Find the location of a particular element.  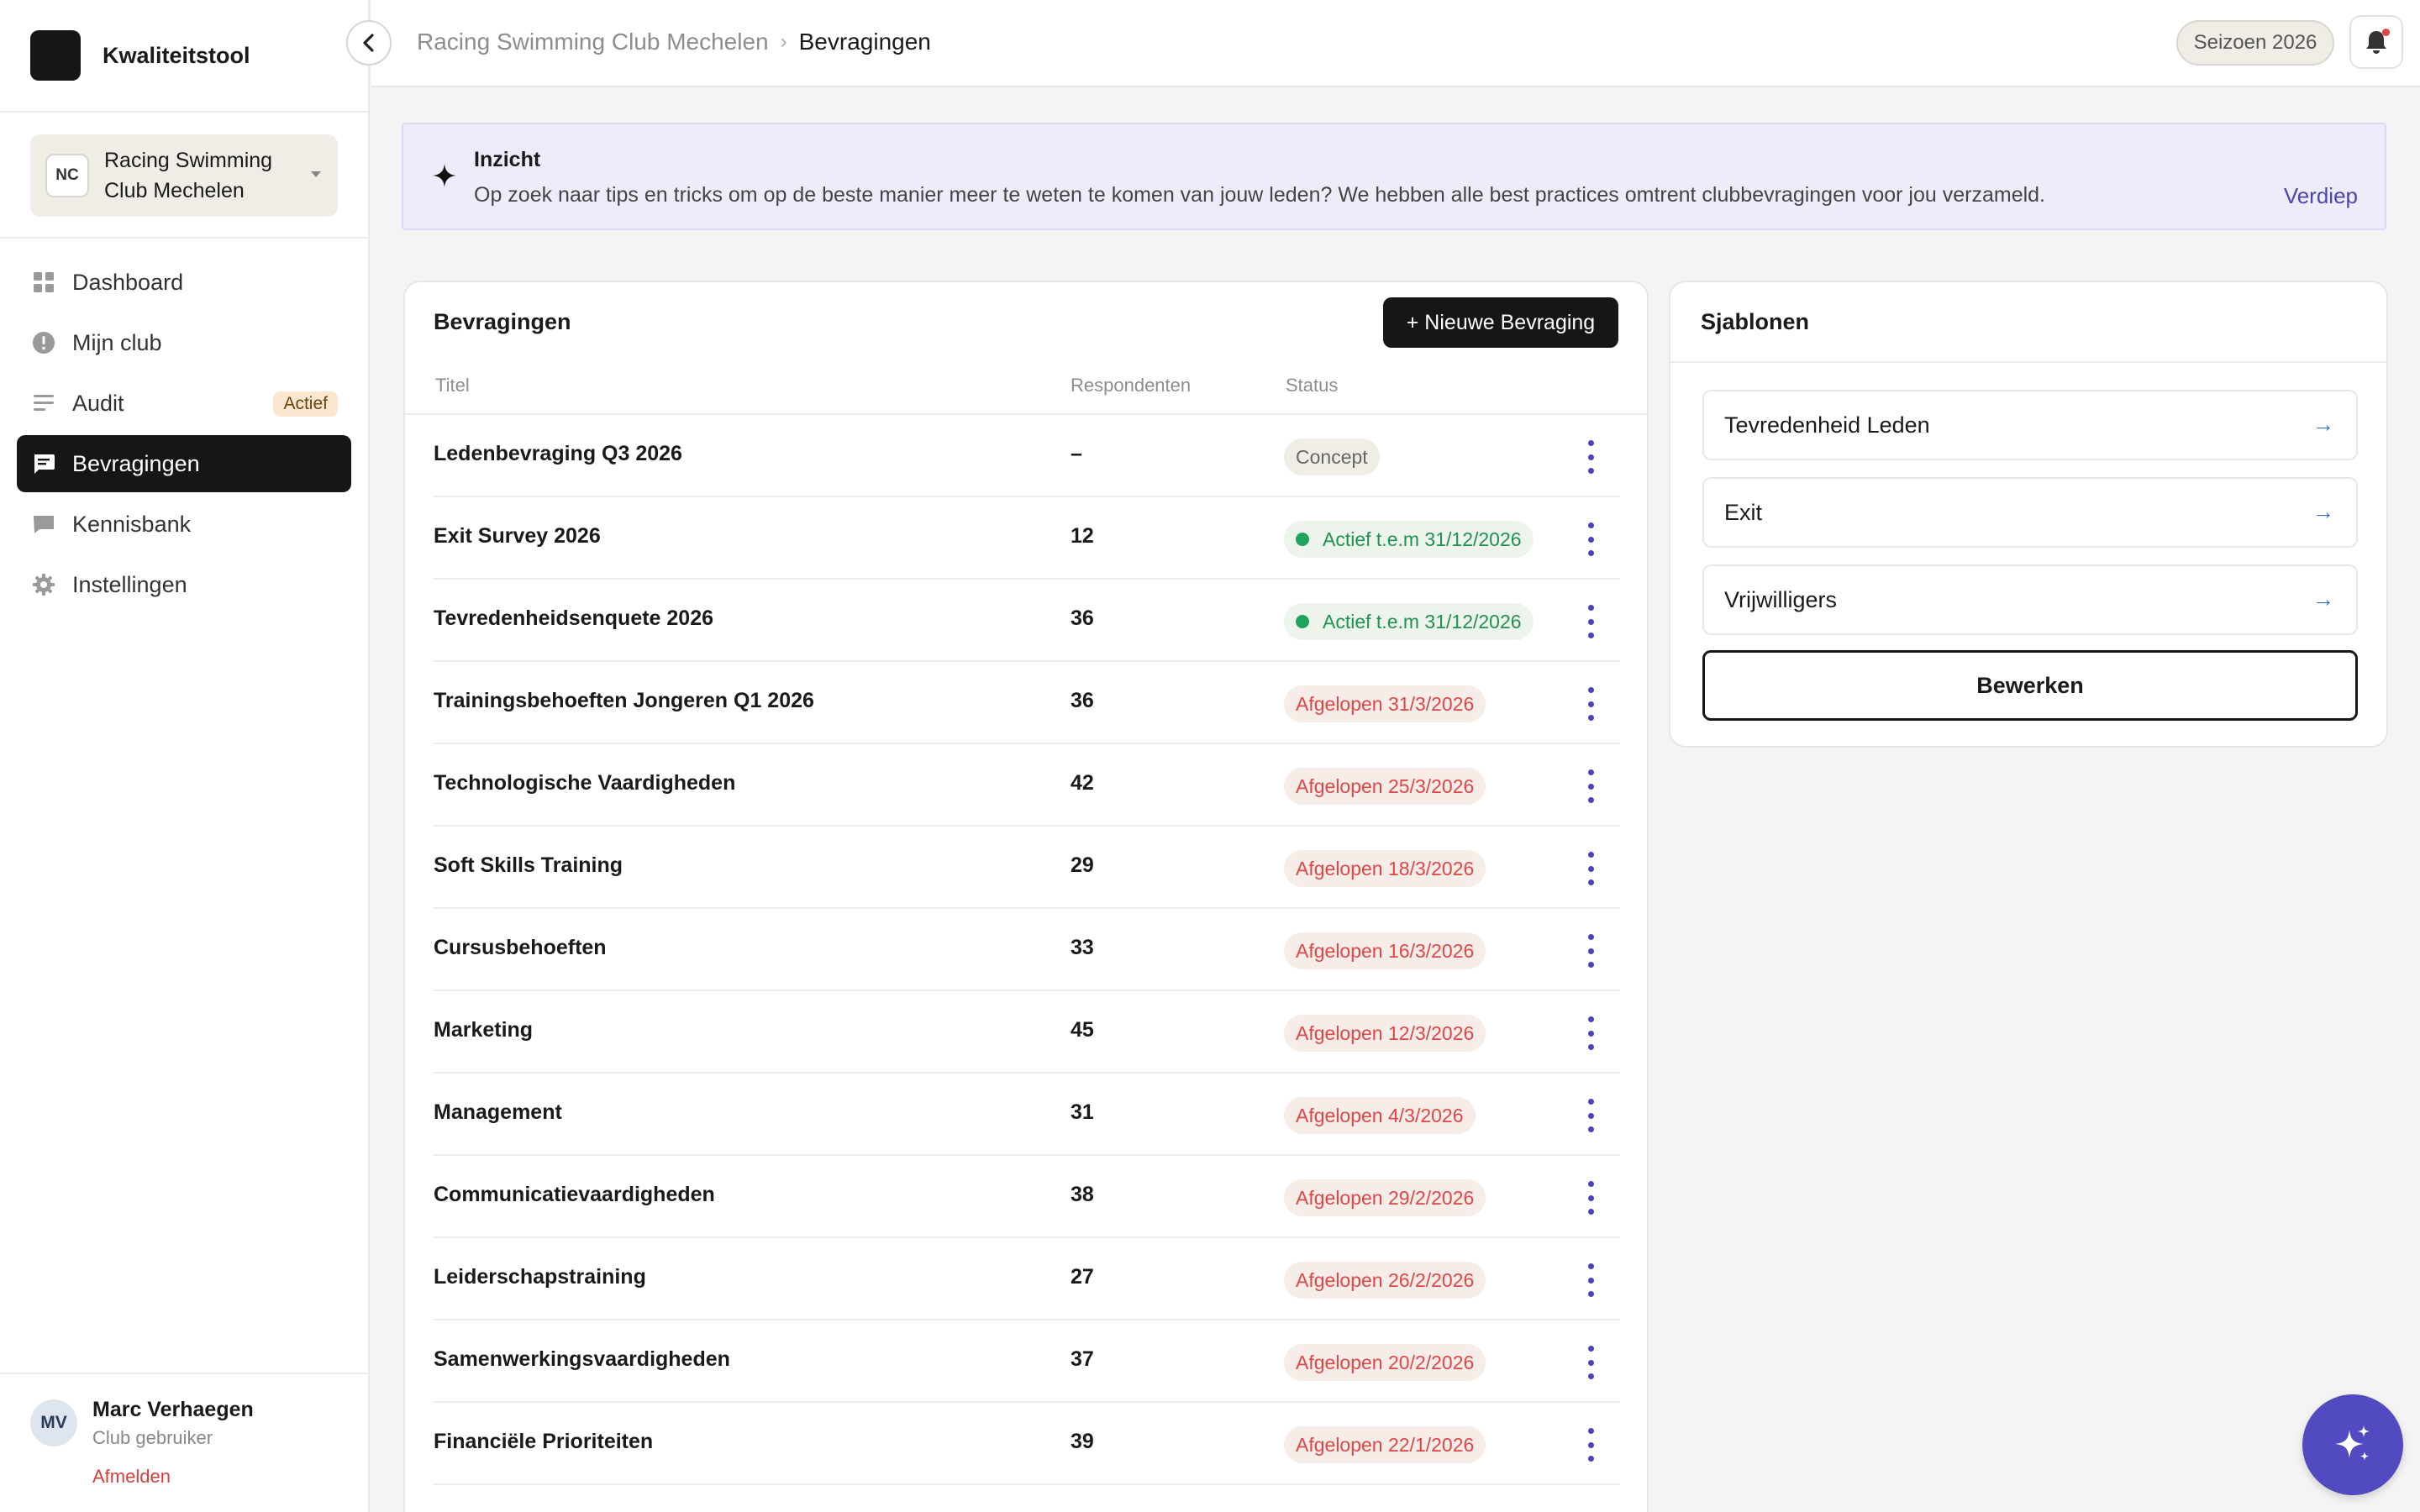

survey-title: Technologische Vaardigheden is located at coordinates (584, 783).